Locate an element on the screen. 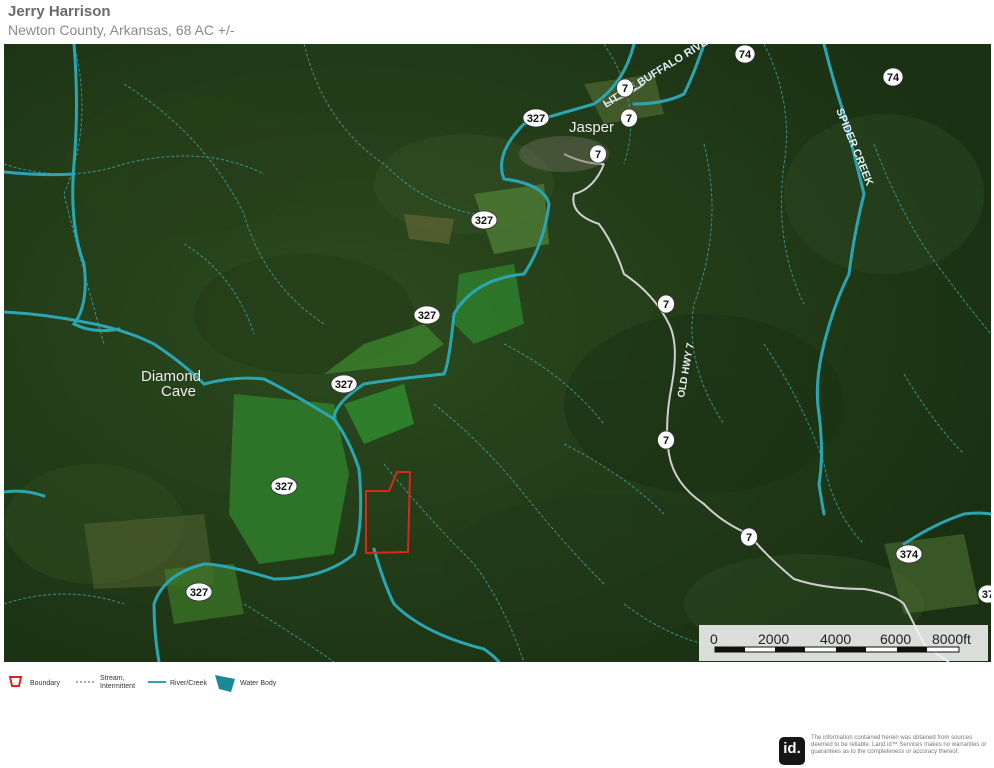  place-label-jasper: Jasper is located at coordinates (591, 127).